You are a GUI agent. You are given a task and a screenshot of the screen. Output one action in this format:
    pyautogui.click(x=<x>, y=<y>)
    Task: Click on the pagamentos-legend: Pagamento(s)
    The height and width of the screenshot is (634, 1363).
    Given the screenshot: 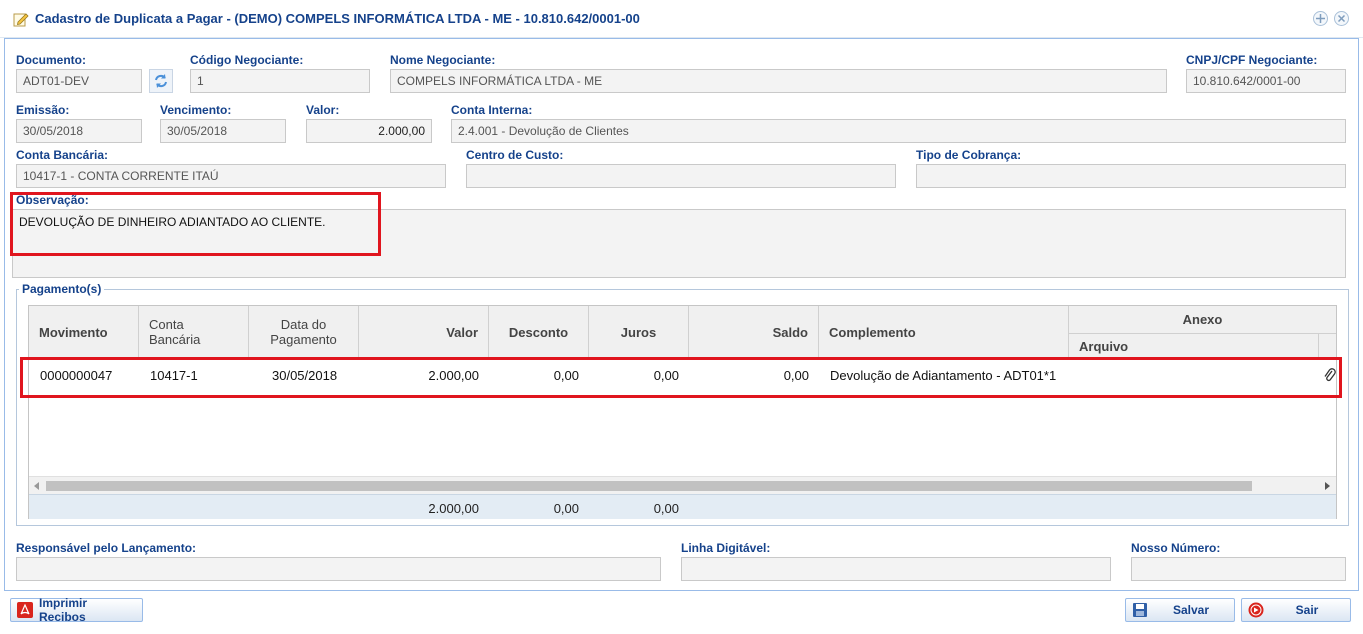 What is the action you would take?
    pyautogui.click(x=62, y=289)
    